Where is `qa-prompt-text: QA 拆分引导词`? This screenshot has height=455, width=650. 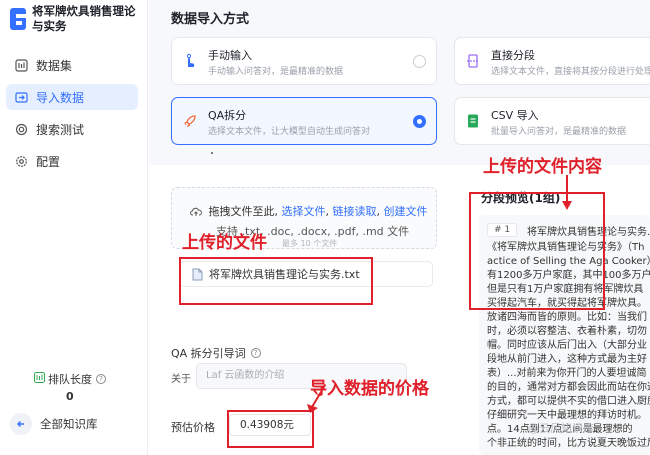
qa-prompt-text: QA 拆分引导词 is located at coordinates (208, 353).